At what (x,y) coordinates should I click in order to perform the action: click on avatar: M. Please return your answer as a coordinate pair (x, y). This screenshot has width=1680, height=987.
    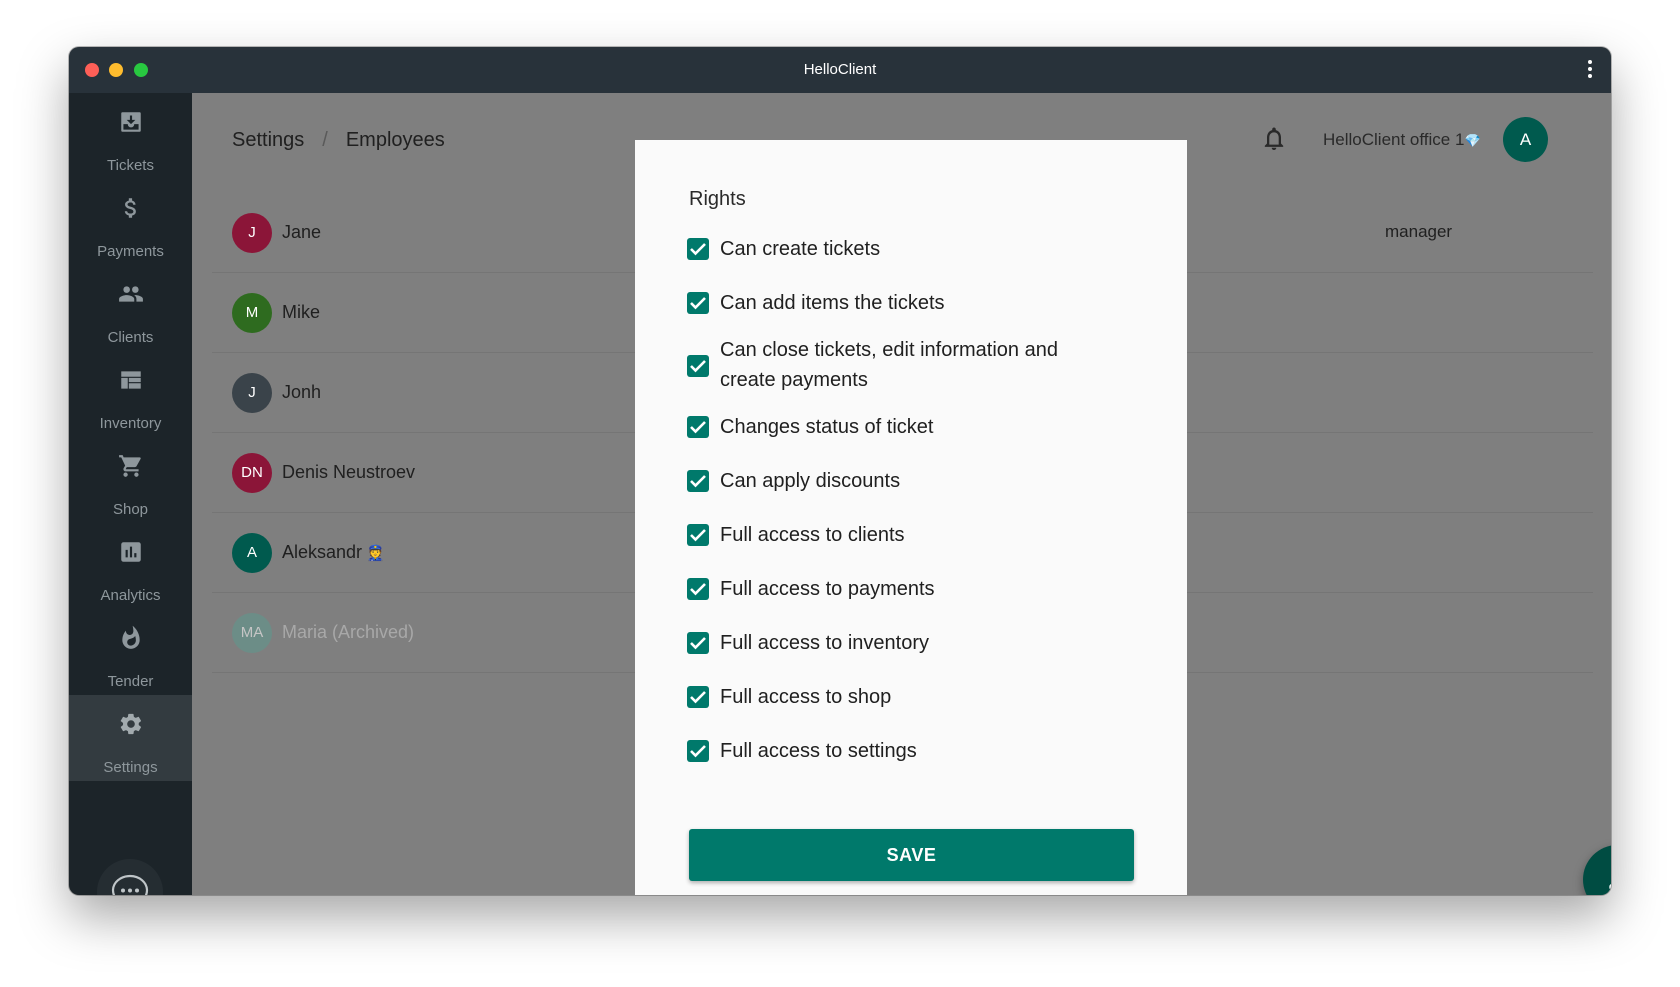
    Looking at the image, I should click on (252, 313).